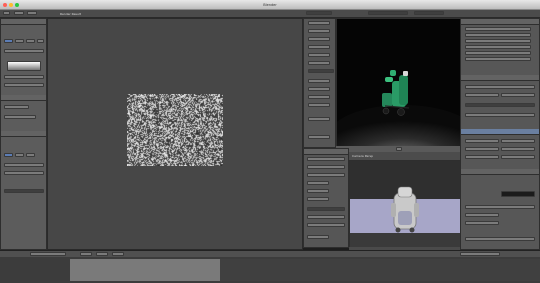 The height and width of the screenshot is (283, 540). Describe the element at coordinates (404, 156) in the screenshot. I see `preview-header: Camera Persp` at that location.